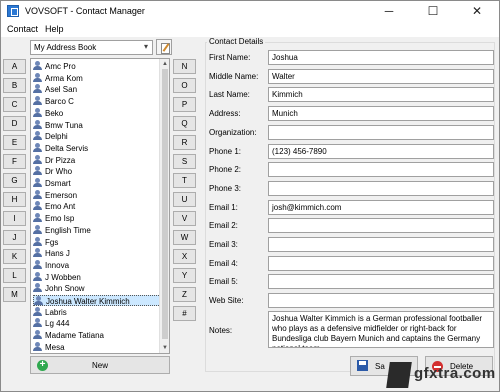  Describe the element at coordinates (14, 123) in the screenshot. I see `letter-button-d: D` at that location.